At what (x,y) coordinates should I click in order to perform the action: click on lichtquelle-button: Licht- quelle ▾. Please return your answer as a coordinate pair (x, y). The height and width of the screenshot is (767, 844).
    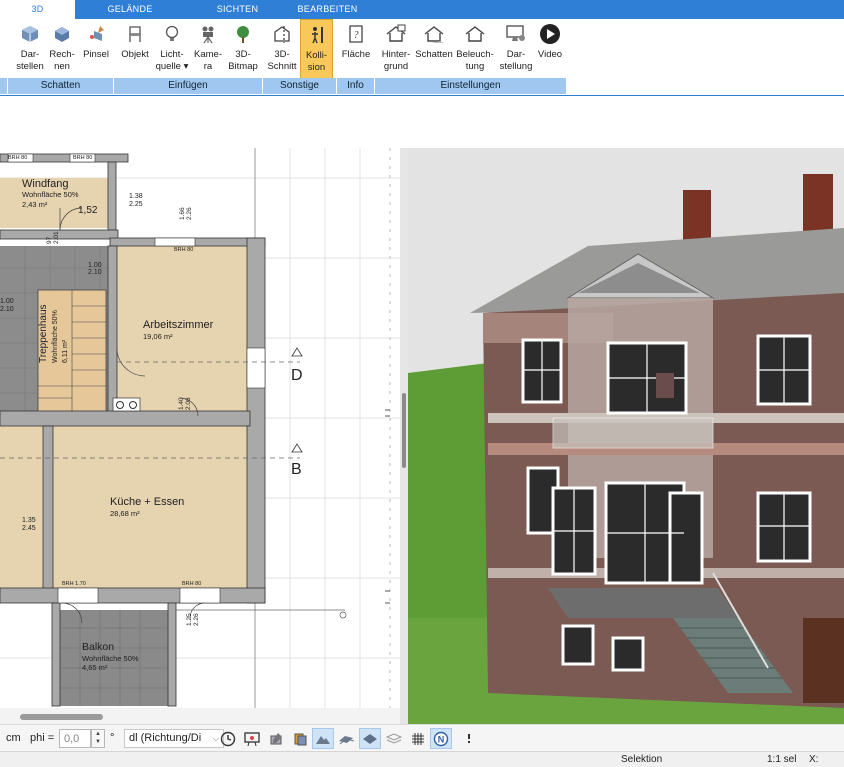
    Looking at the image, I should click on (172, 50).